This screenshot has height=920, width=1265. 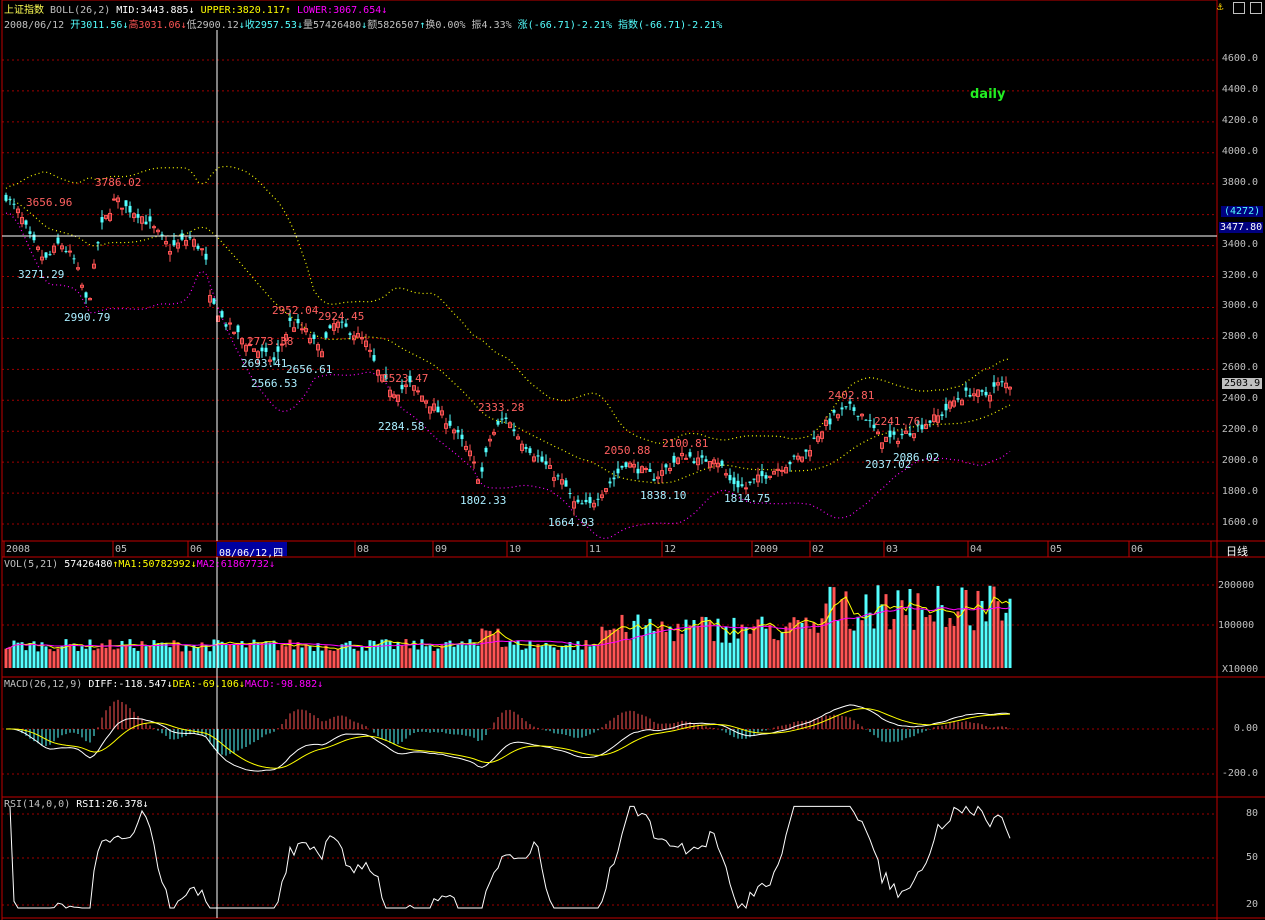 I want to click on date-axis-label: 2009, so click(x=766, y=549).